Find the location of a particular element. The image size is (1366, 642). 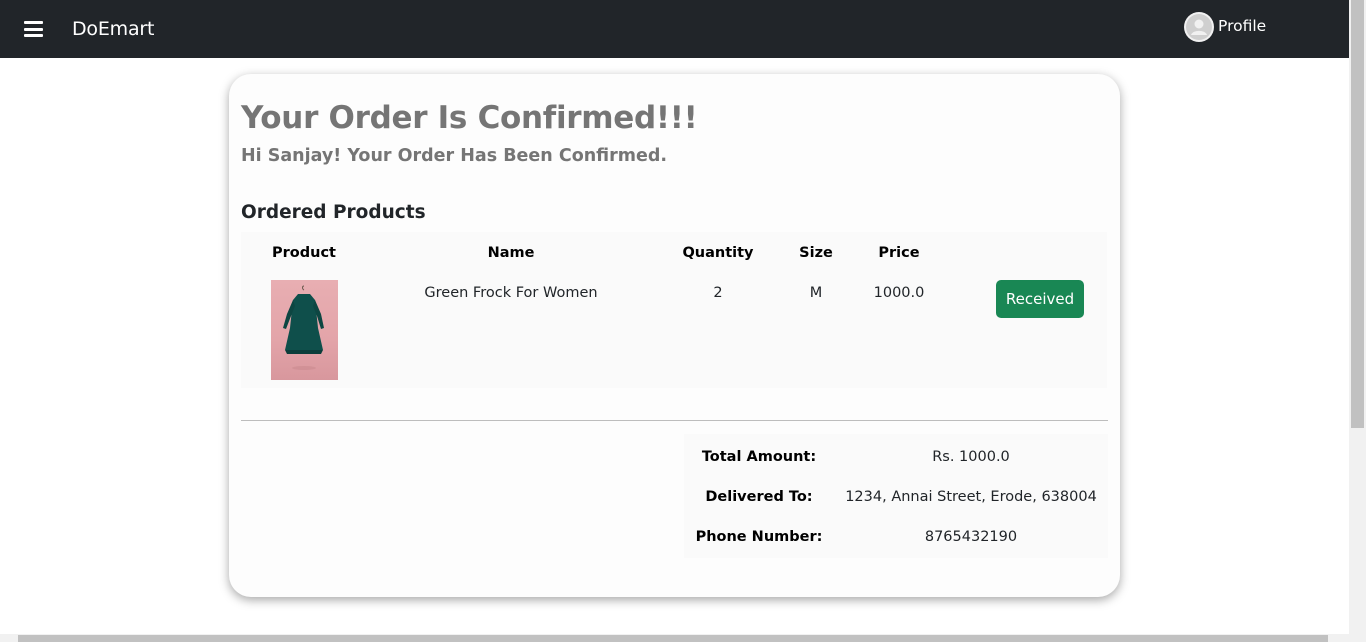

received-button: Received is located at coordinates (1040, 299).